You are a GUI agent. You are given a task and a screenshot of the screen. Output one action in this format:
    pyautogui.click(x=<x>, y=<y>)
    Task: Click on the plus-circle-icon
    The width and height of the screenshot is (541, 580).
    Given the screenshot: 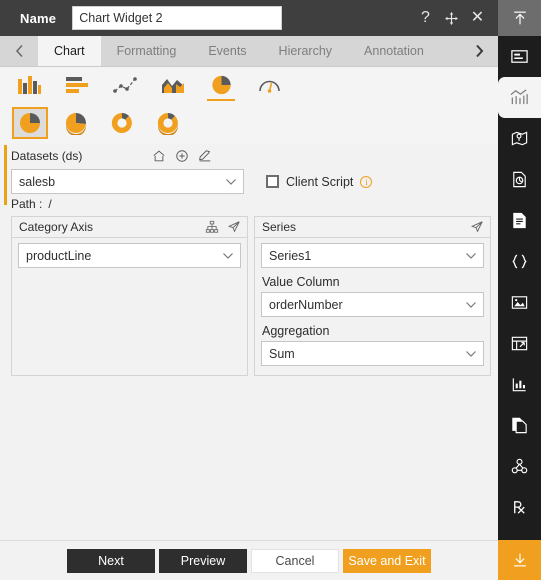 What is the action you would take?
    pyautogui.click(x=182, y=156)
    